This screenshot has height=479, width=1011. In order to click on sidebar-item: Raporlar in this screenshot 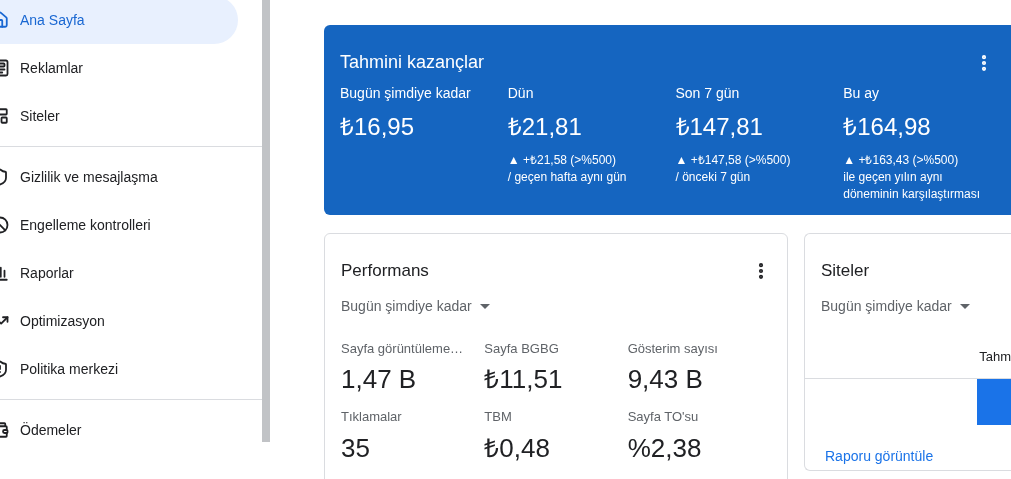, I will do `click(119, 273)`.